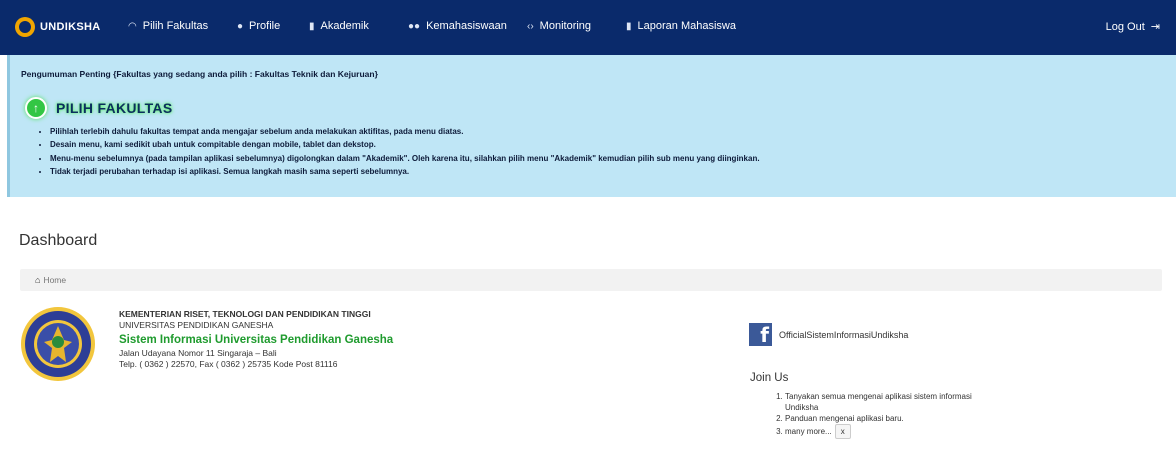 This screenshot has height=451, width=1176. I want to click on close-button: x, so click(842, 431).